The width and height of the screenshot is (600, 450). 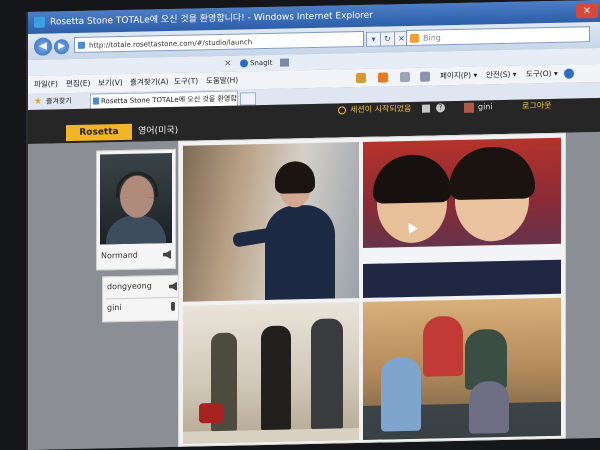 I want to click on help-icon, so click(x=569, y=73).